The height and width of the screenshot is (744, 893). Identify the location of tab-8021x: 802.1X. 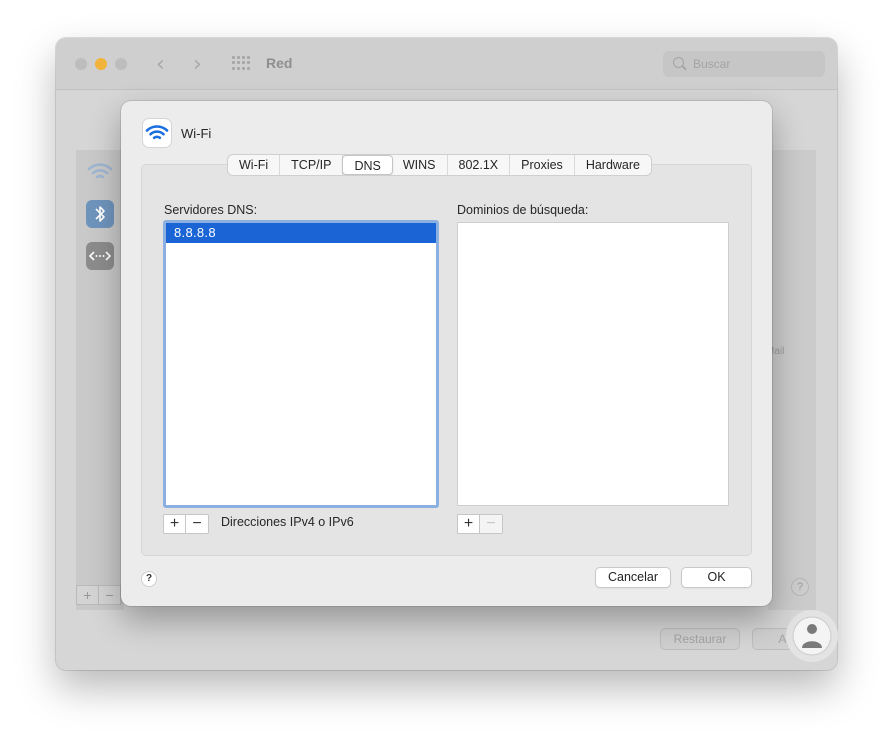
(479, 165).